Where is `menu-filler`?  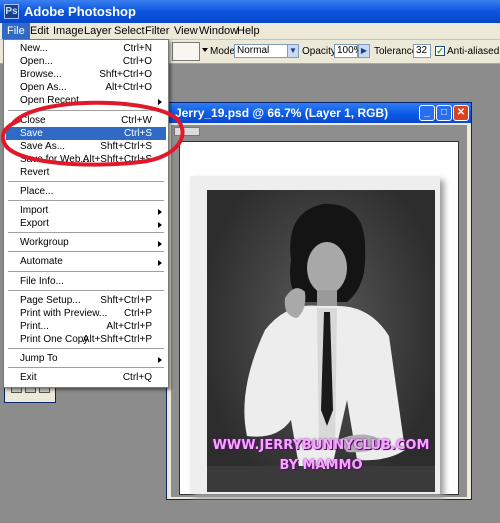
menu-filler is located at coordinates (86, 384).